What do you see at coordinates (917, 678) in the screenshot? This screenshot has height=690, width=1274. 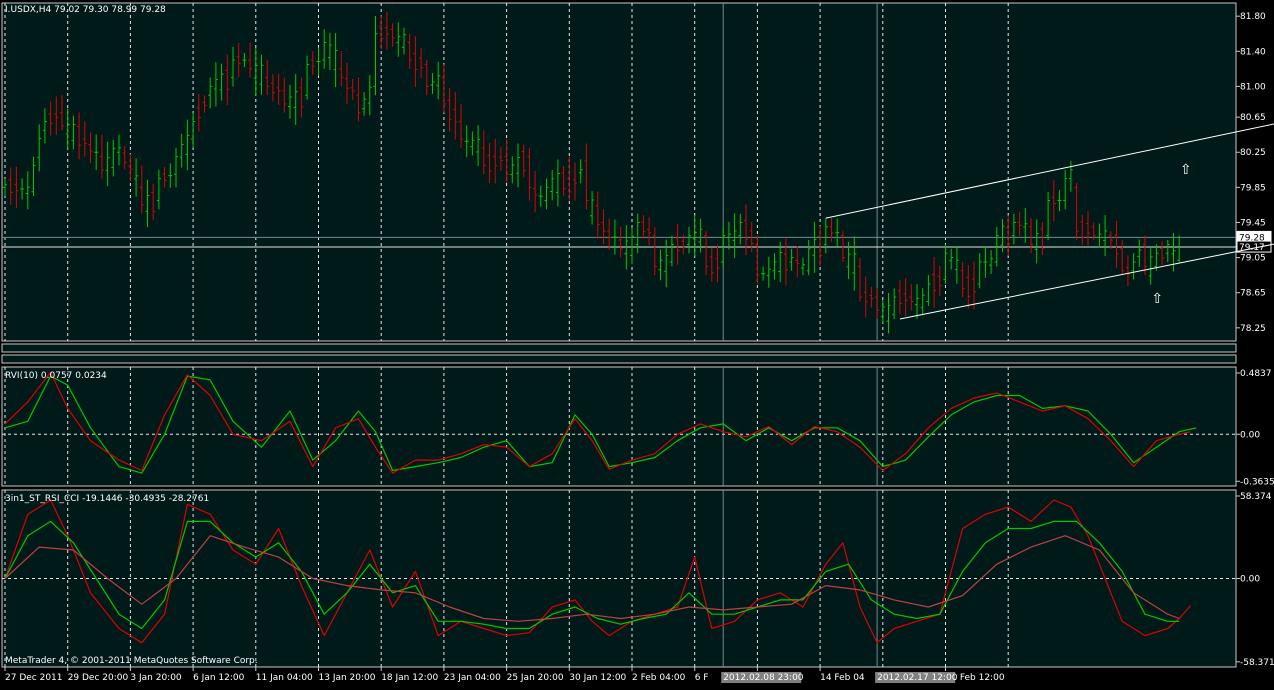 I see `crosshair-time-label: 2012.02.17 12:00` at bounding box center [917, 678].